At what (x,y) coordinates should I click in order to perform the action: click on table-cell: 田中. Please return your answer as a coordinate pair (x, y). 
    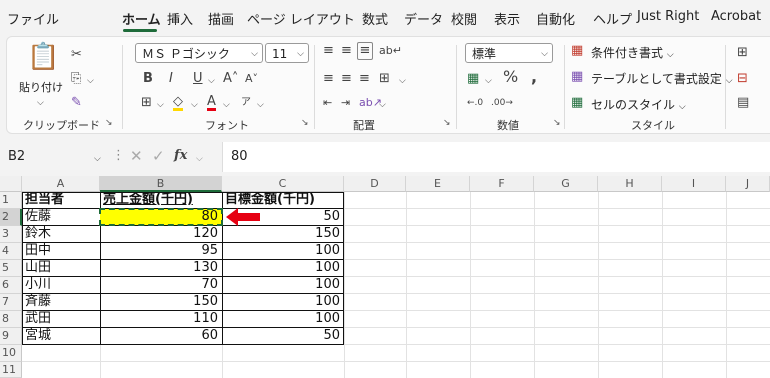
    Looking at the image, I should click on (61, 251).